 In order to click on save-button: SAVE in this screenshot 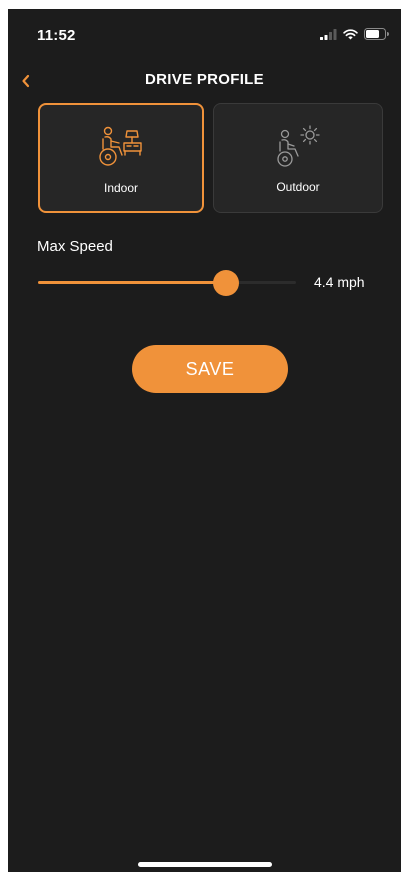, I will do `click(210, 369)`.